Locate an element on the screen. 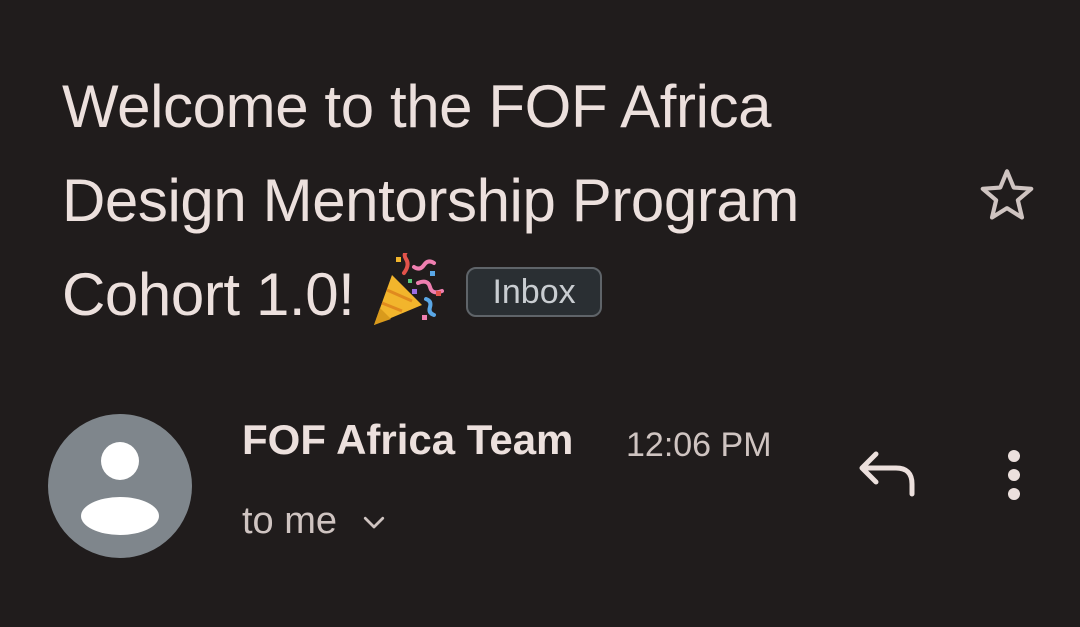  subject-line-3-wrap: Cohort 1.0! Inbox is located at coordinates (502, 295).